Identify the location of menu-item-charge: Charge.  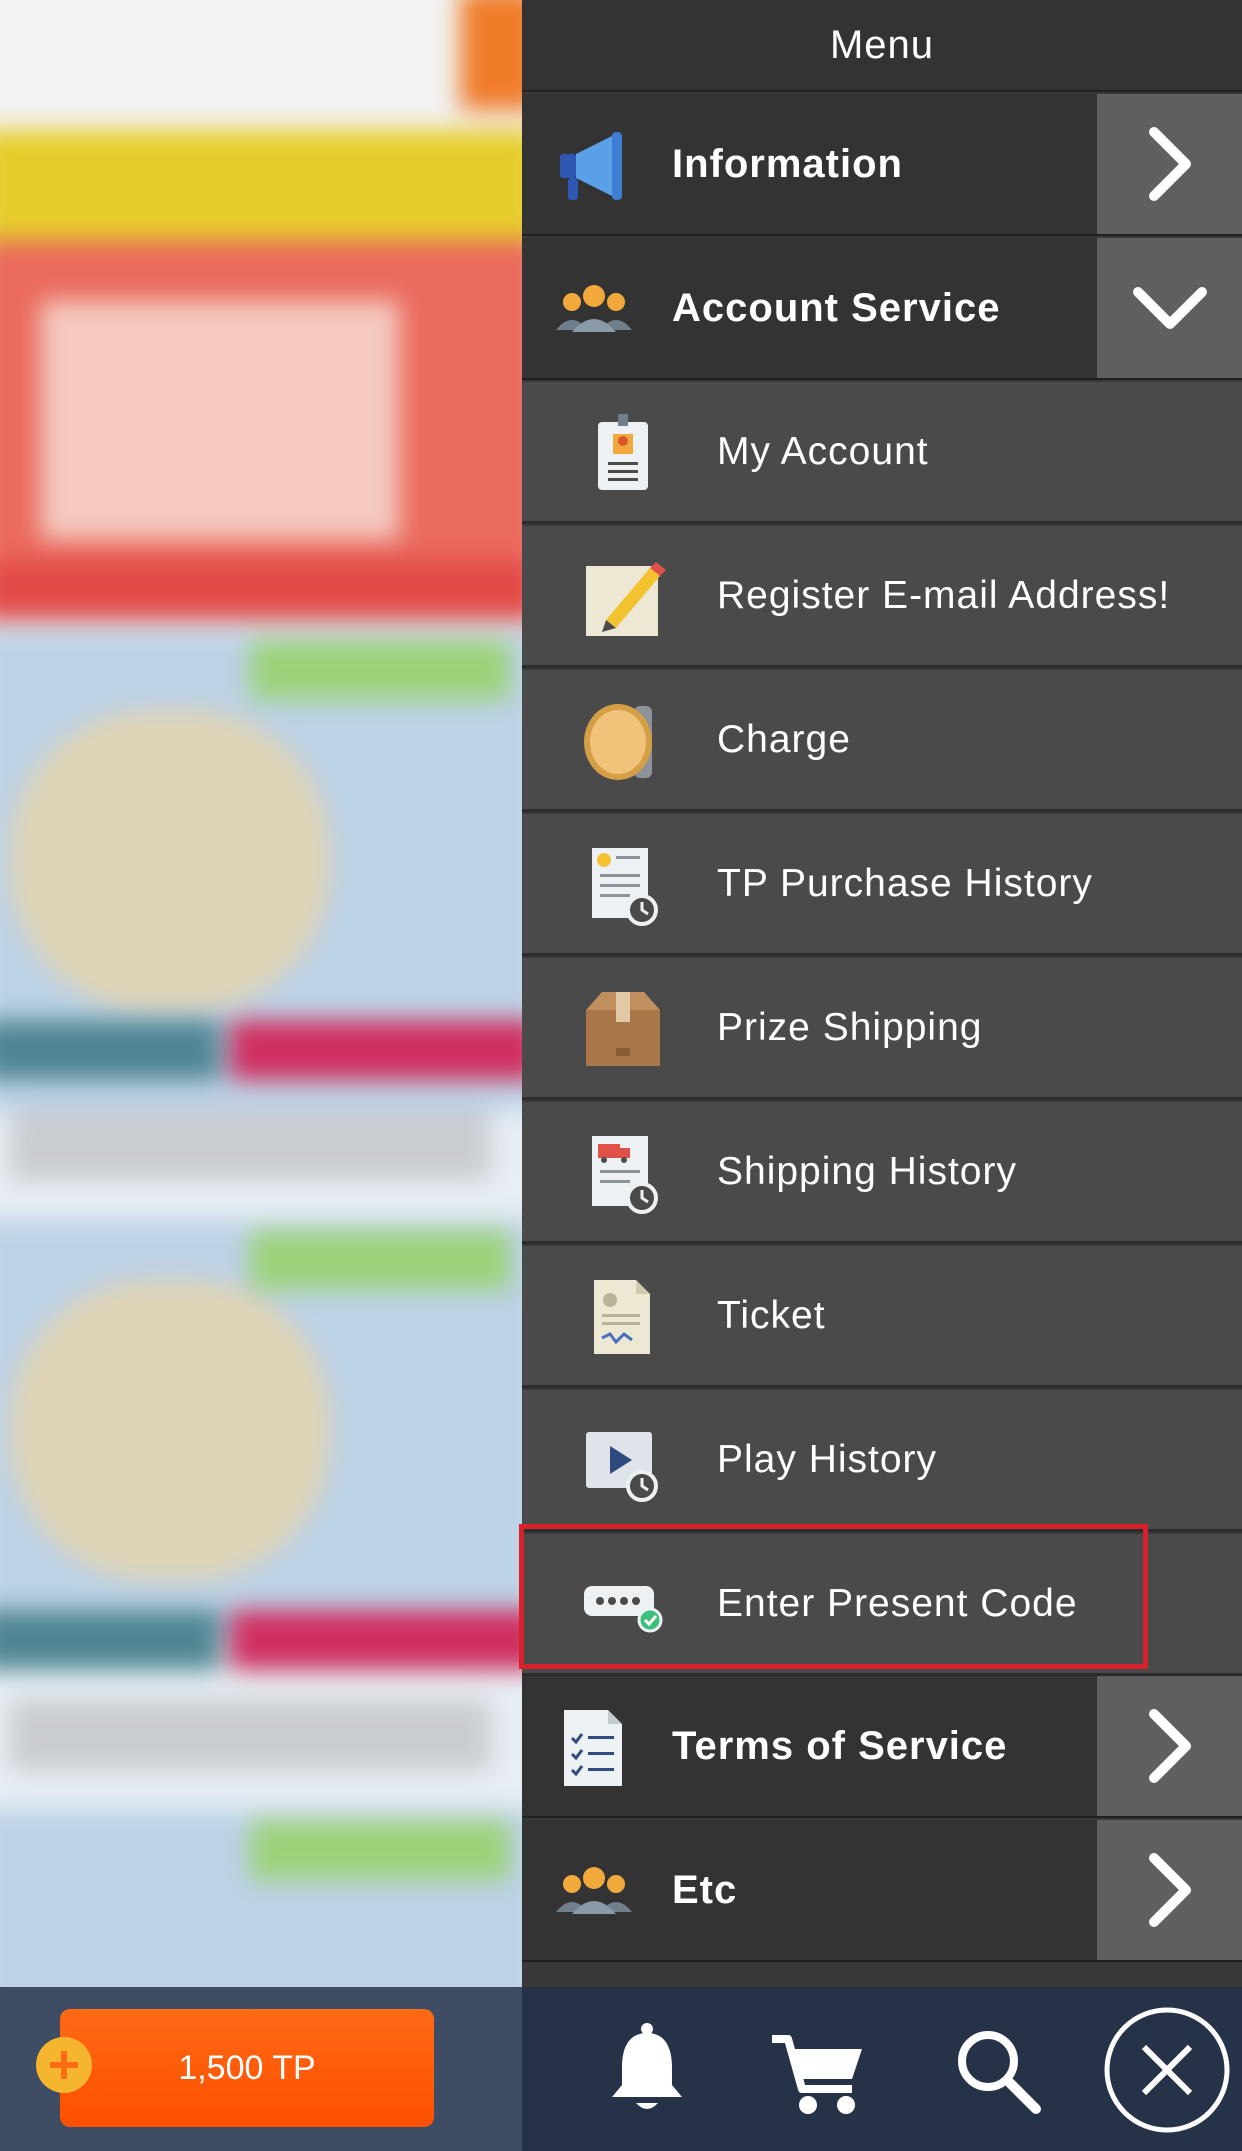
(882, 741).